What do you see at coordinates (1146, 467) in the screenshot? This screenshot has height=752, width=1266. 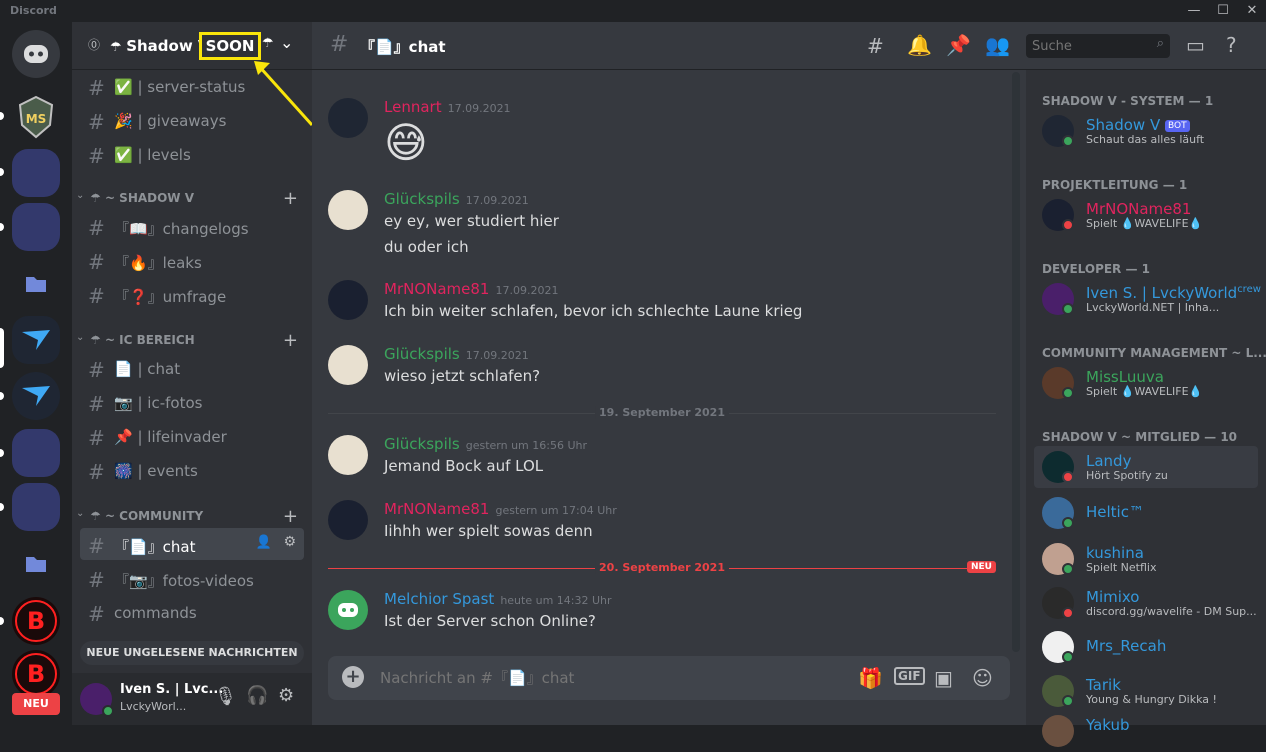 I see `member-item: Landy Hört Spotify zu` at bounding box center [1146, 467].